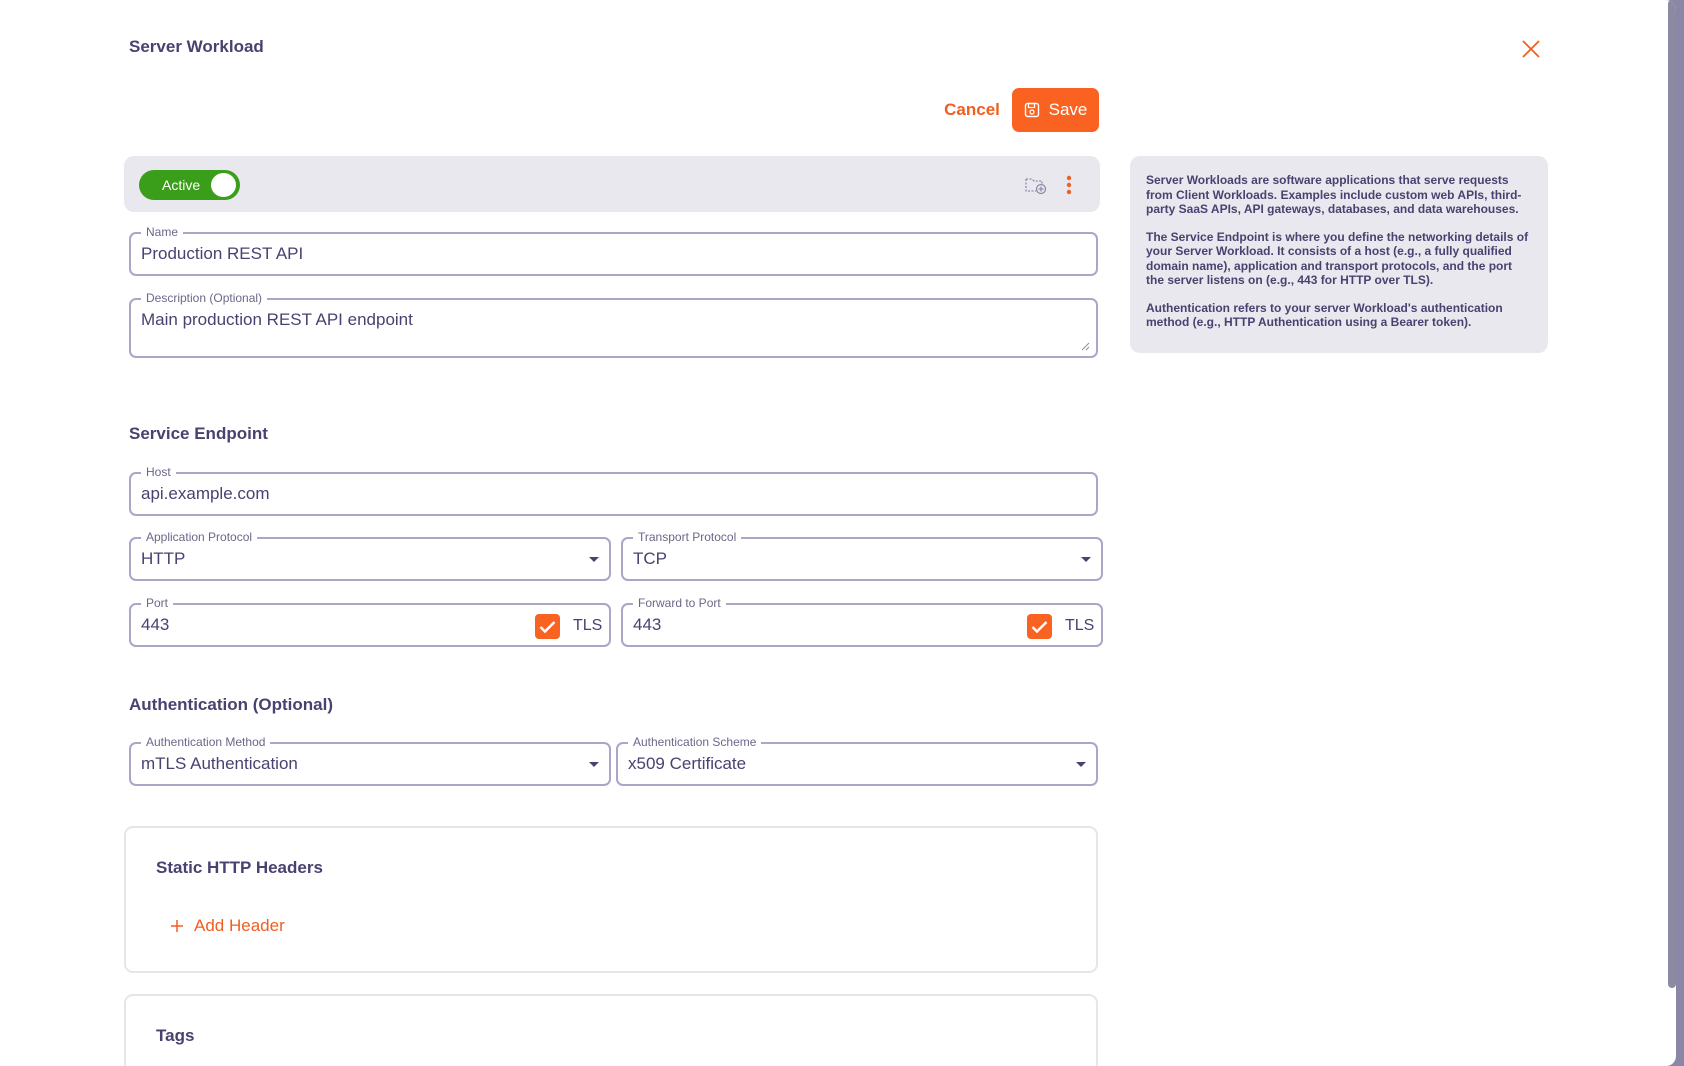 The height and width of the screenshot is (1066, 1684). Describe the element at coordinates (239, 925) in the screenshot. I see `add-header-label: Add Header` at that location.